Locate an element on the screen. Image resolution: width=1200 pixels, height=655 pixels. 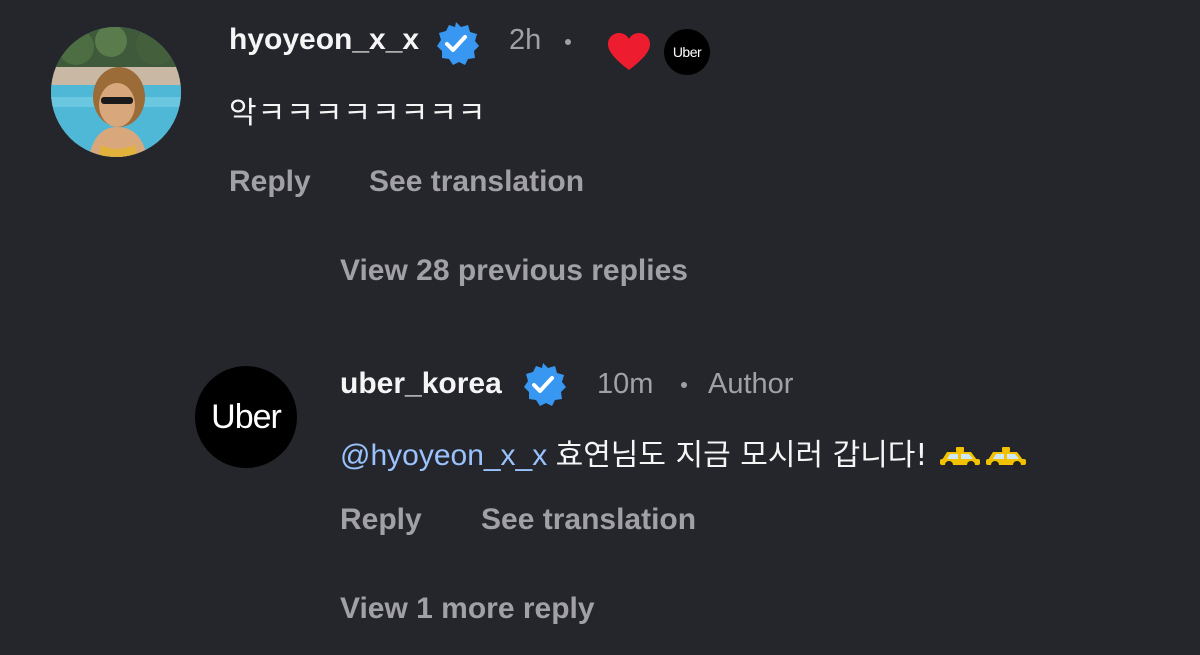
author-tag: Author is located at coordinates (751, 384).